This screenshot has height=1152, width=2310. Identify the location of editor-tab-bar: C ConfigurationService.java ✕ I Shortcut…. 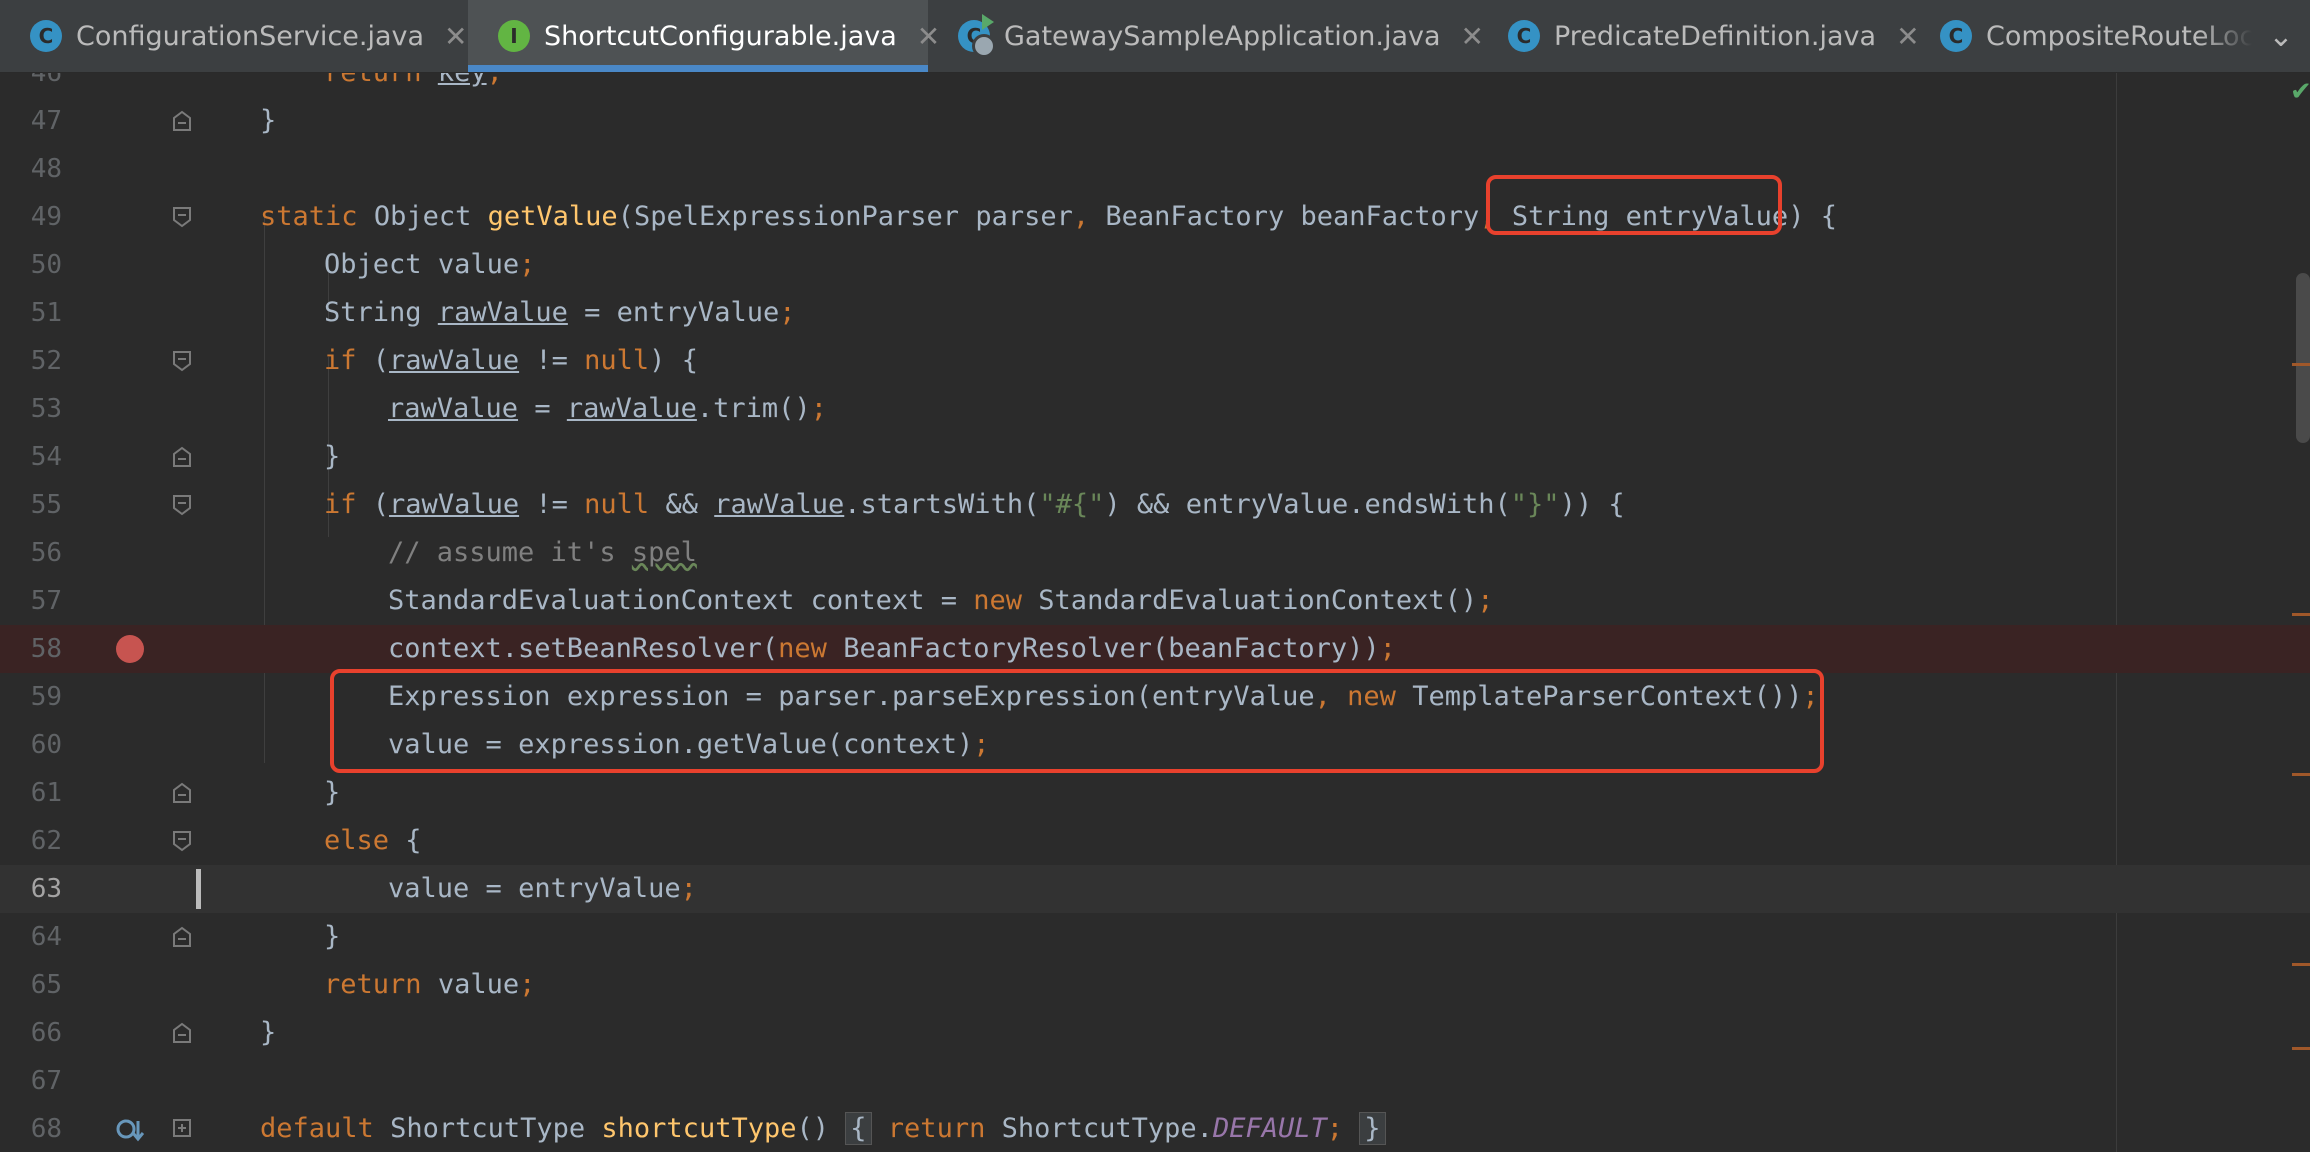
(1155, 36).